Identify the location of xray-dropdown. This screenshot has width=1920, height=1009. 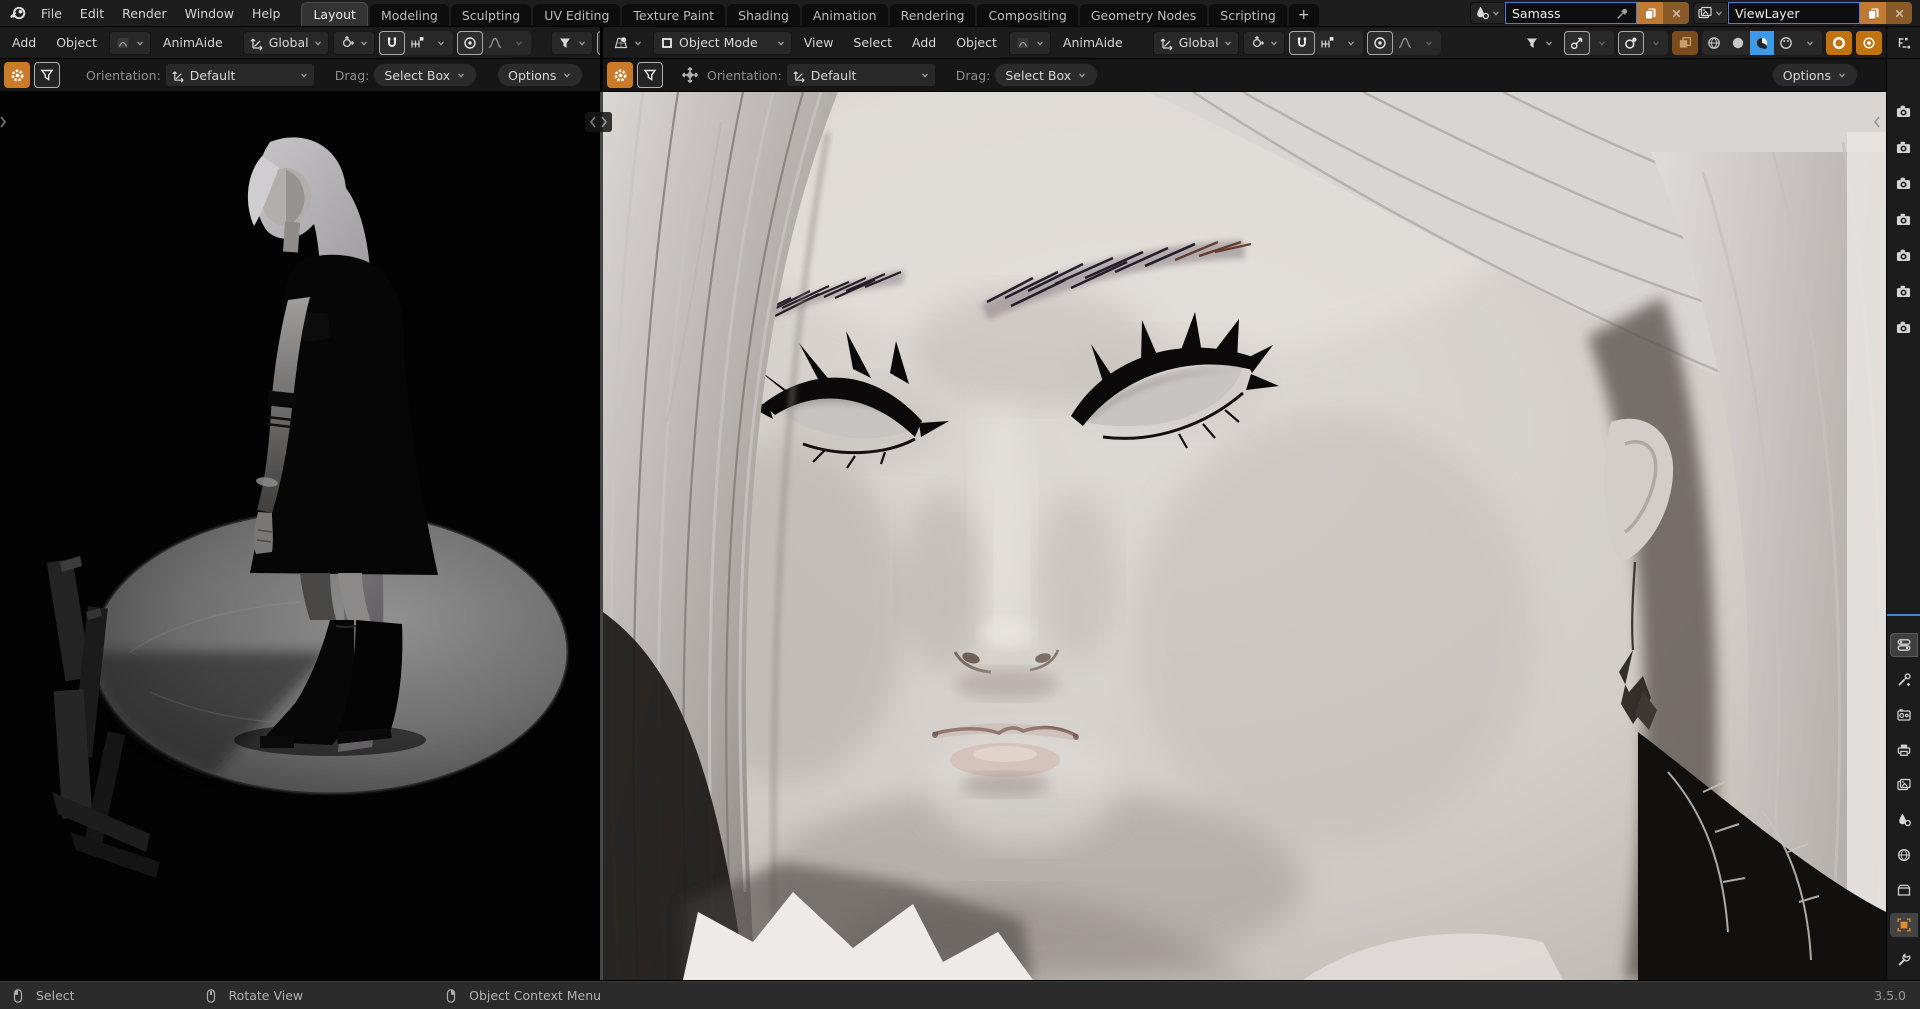
(1656, 43).